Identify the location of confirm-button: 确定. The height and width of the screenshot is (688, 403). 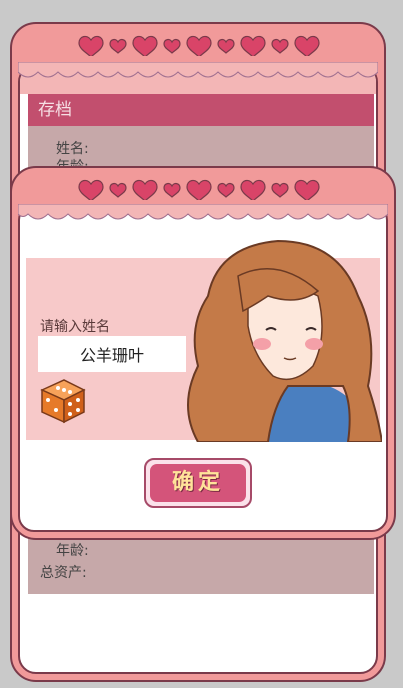
(198, 483).